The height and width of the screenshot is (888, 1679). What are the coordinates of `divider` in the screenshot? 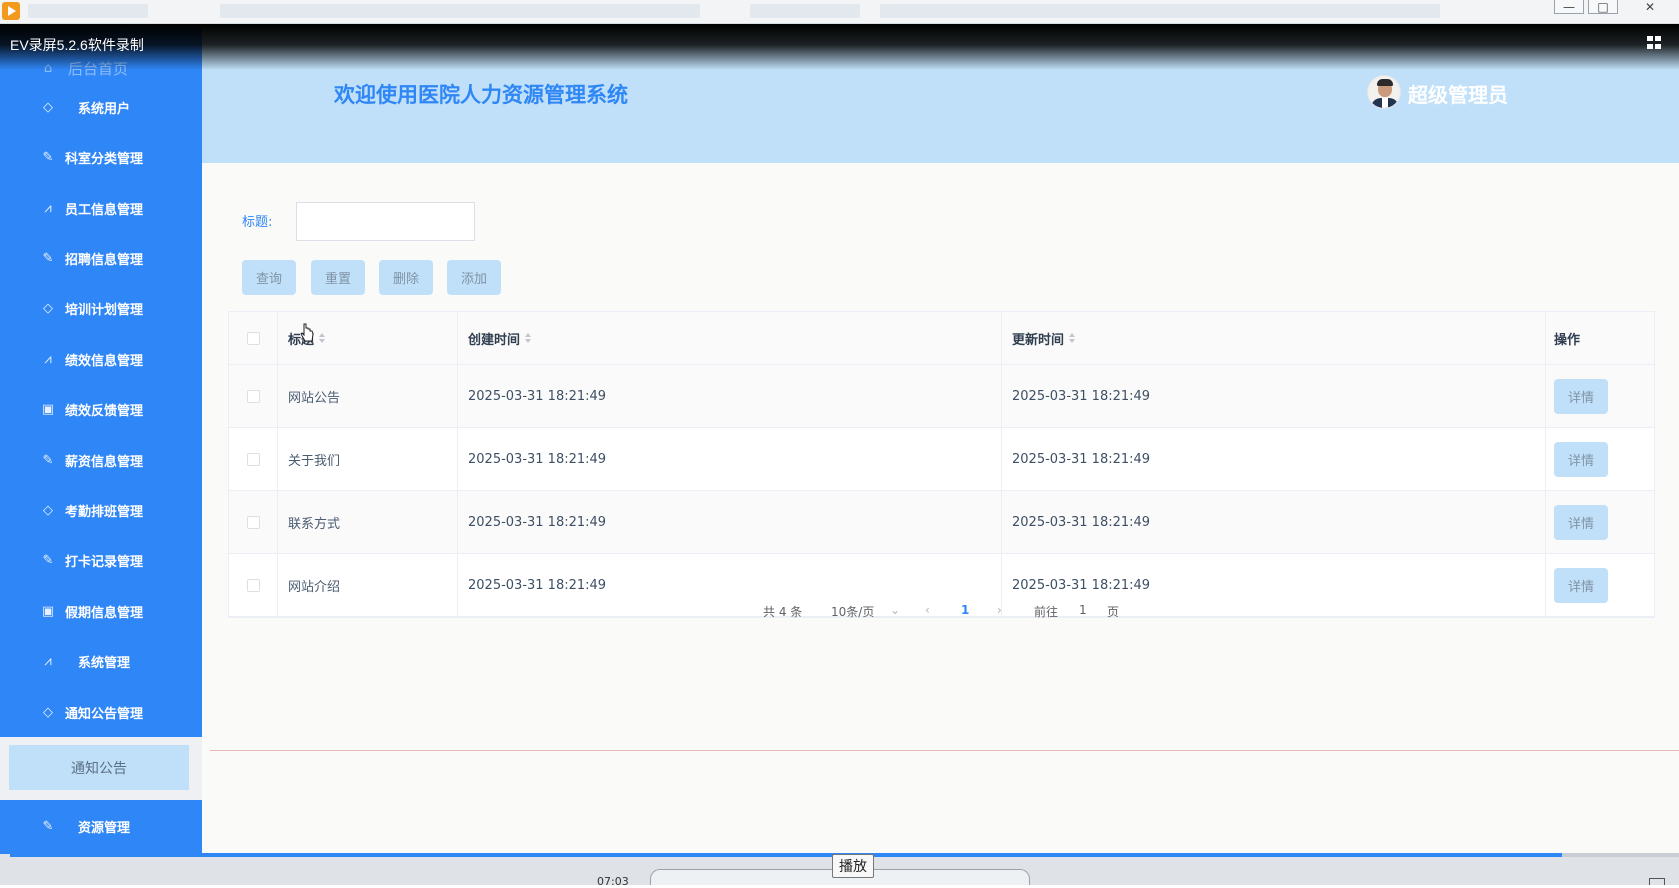 It's located at (944, 750).